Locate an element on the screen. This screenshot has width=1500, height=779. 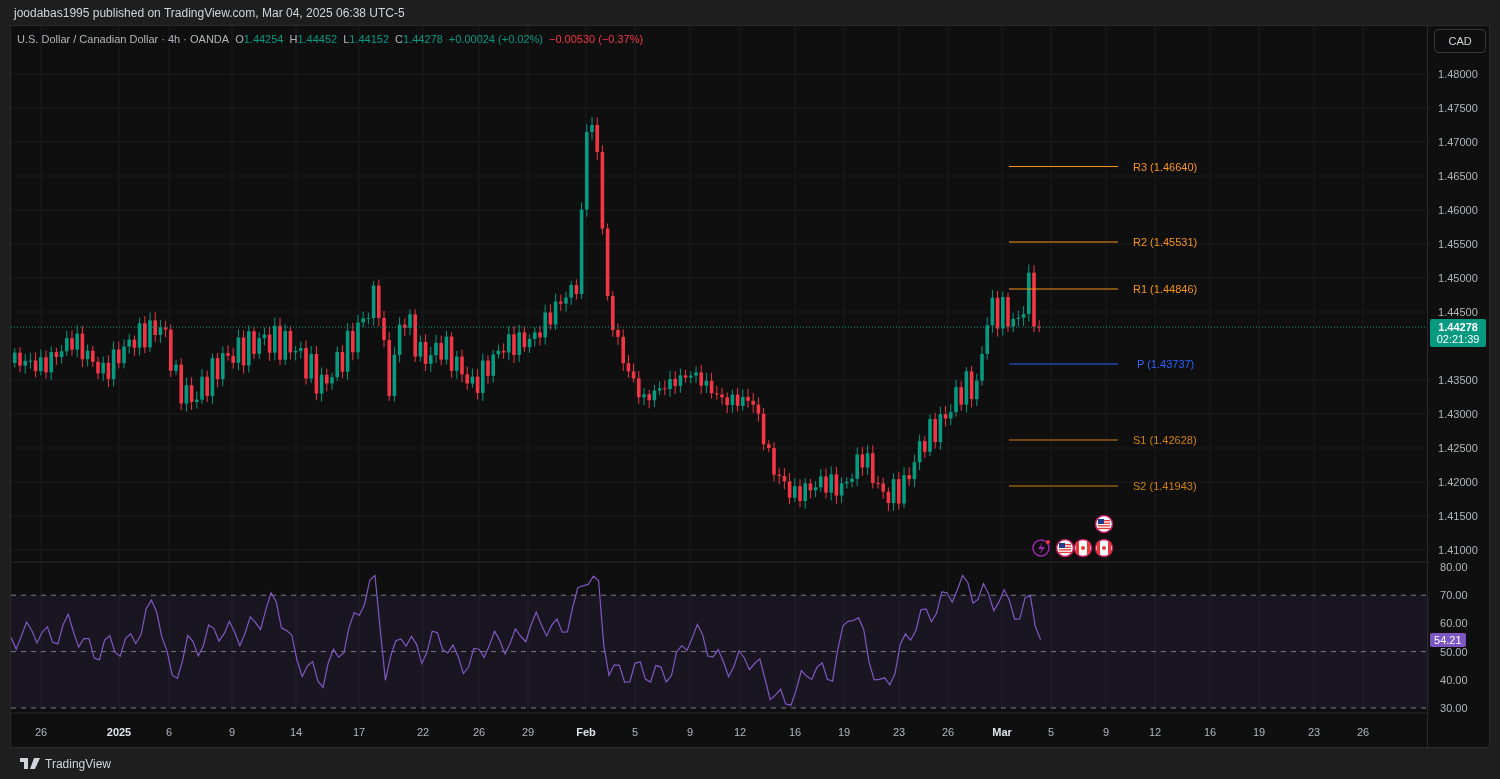
price-axis-label: 1.46000 is located at coordinates (1458, 210).